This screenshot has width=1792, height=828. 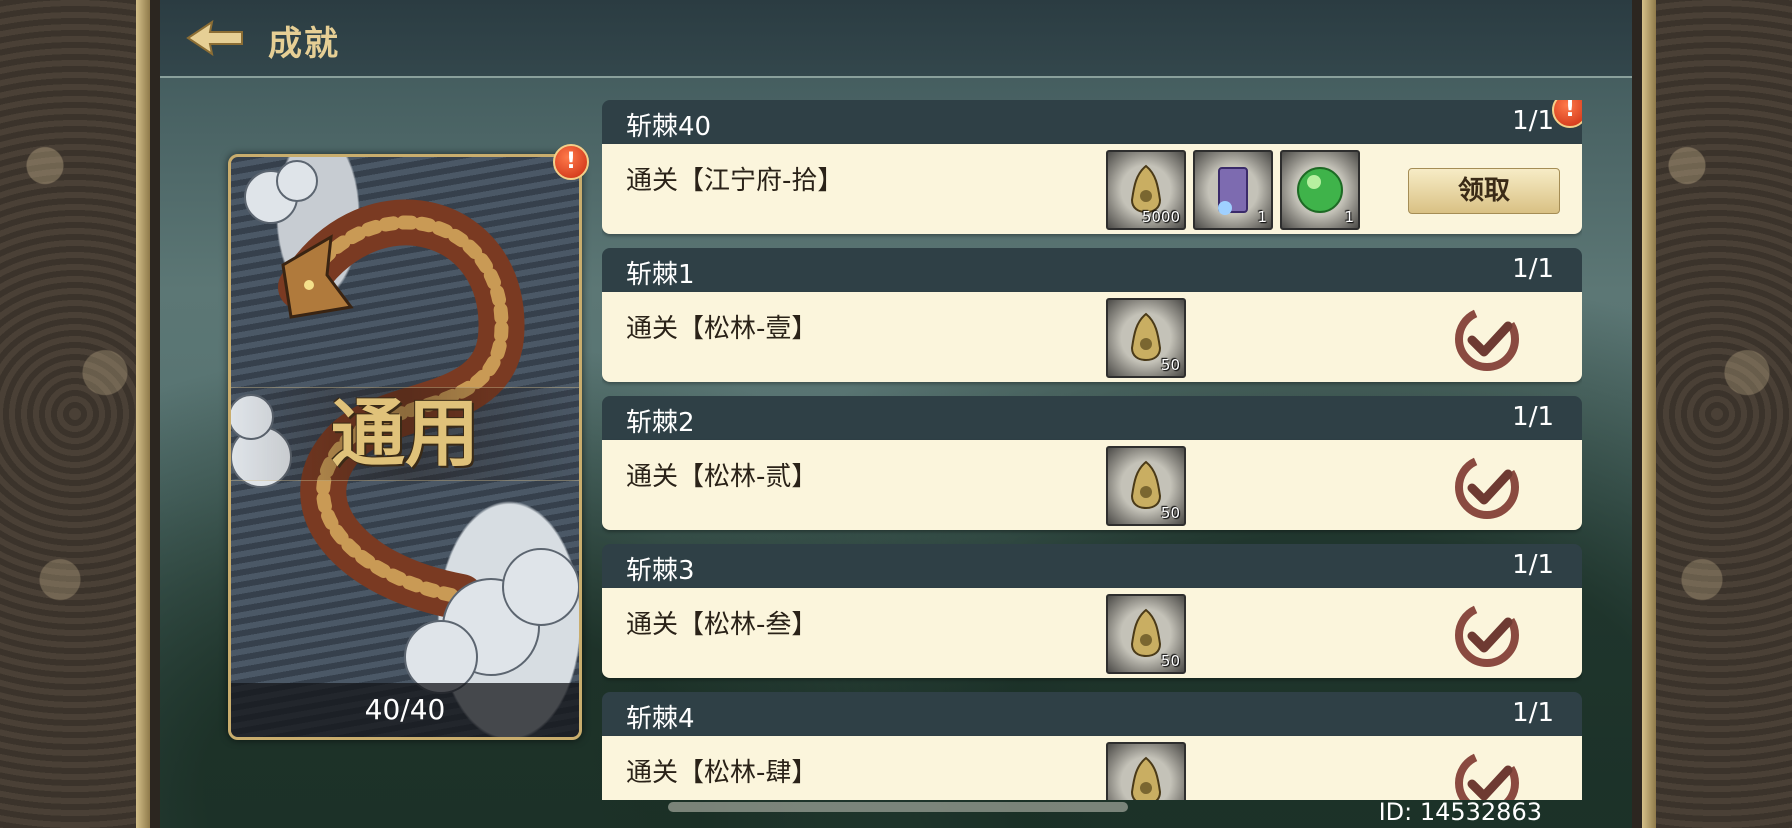 I want to click on category-label: 通用, so click(x=405, y=434).